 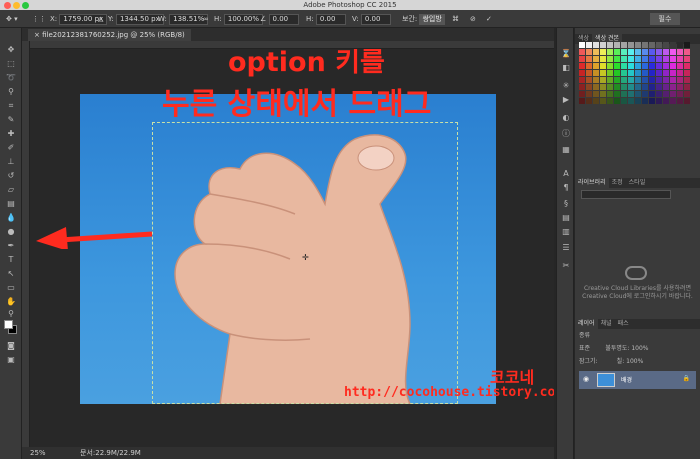 What do you see at coordinates (623, 324) in the screenshot?
I see `tab-paths: 패스` at bounding box center [623, 324].